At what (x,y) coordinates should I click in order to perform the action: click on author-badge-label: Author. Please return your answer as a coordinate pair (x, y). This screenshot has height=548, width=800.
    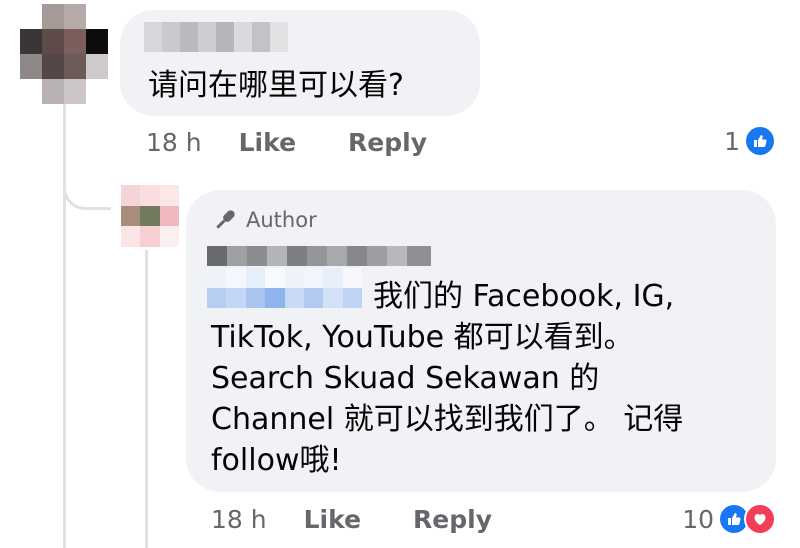
    Looking at the image, I should click on (281, 220).